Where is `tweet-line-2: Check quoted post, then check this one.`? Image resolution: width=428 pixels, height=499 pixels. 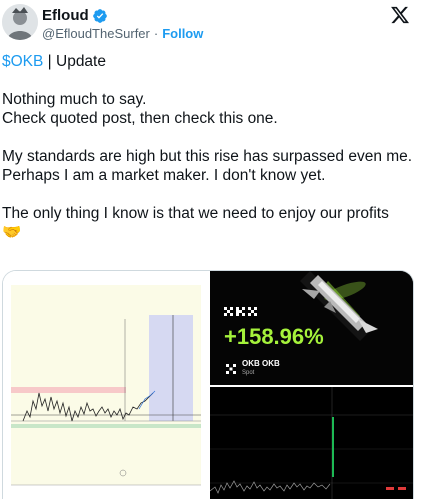
tweet-line-2: Check quoted post, then check this one. is located at coordinates (140, 118).